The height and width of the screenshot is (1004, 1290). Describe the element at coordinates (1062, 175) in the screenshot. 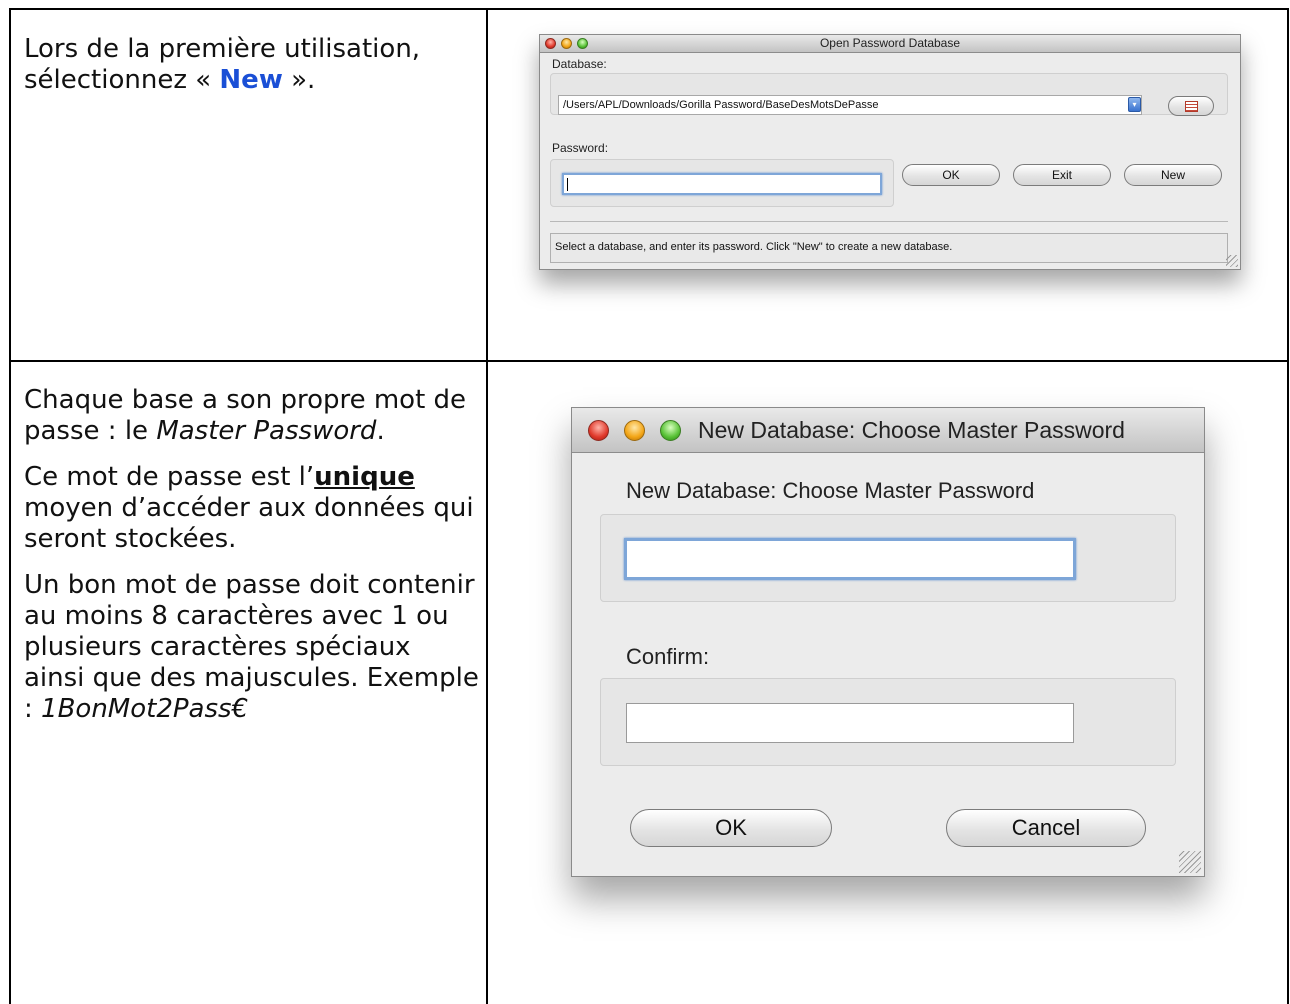

I see `exit-button: Exit` at that location.